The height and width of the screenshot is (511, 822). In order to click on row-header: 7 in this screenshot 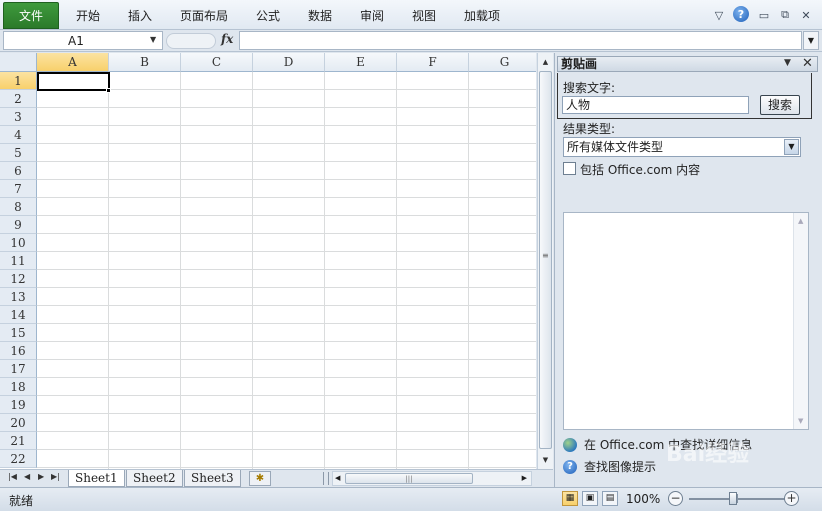, I will do `click(18, 189)`.